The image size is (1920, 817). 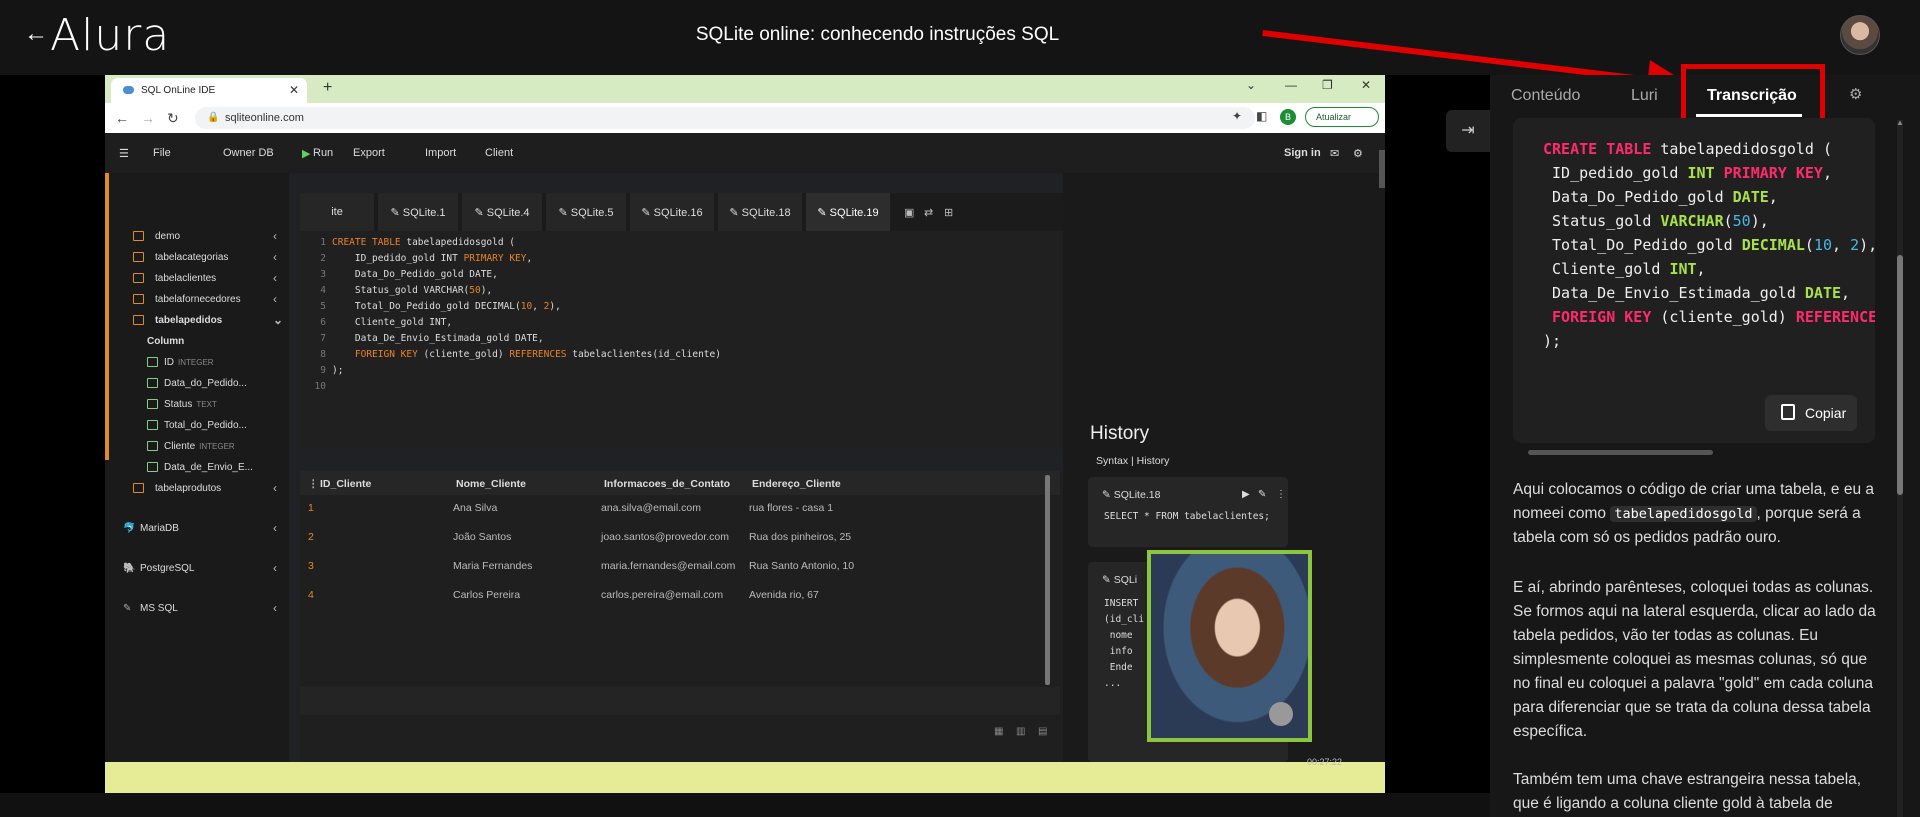 What do you see at coordinates (745, 777) in the screenshot?
I see `video-caption-bar` at bounding box center [745, 777].